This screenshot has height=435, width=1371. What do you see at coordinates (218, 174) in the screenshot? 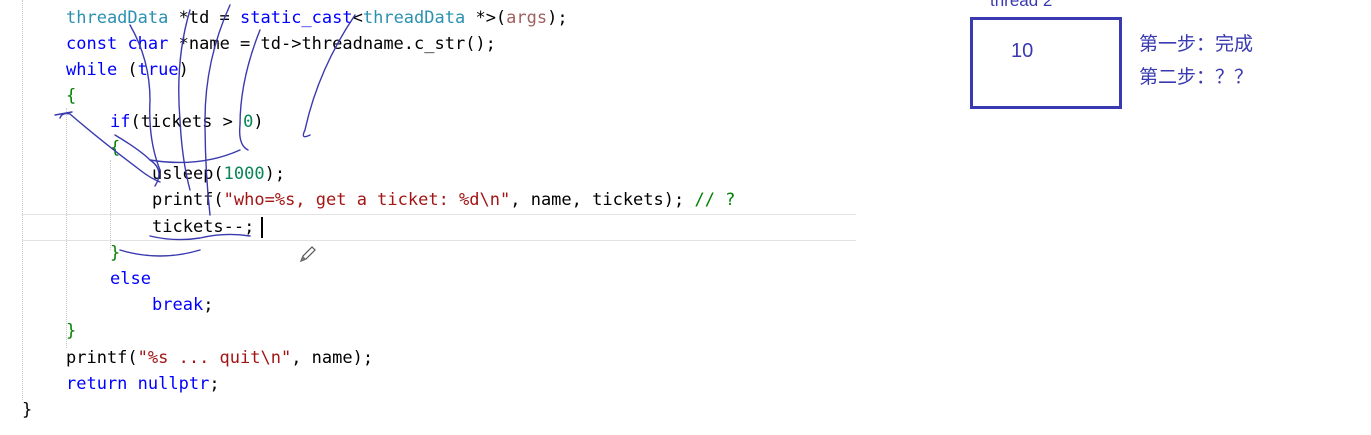
I see `code-line-7: usleep(1000);` at bounding box center [218, 174].